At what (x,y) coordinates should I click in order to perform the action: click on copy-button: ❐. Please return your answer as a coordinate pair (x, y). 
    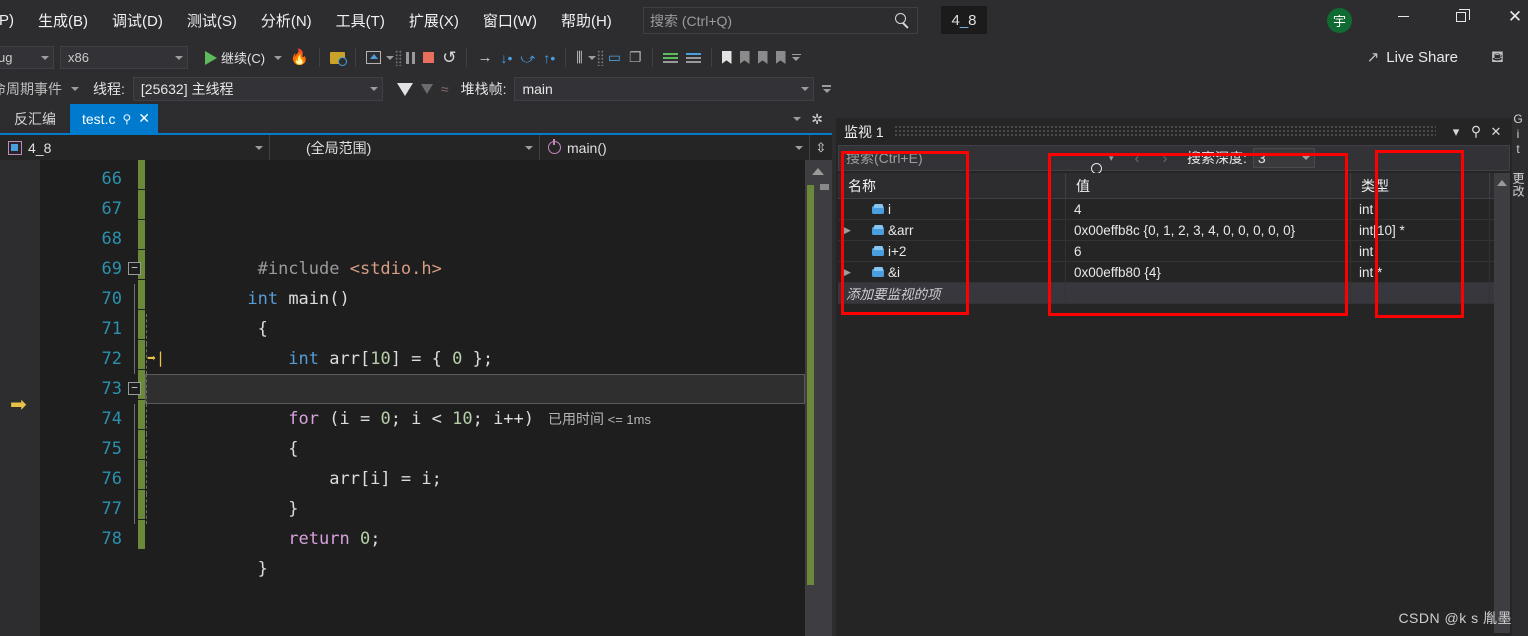
    Looking at the image, I should click on (635, 57).